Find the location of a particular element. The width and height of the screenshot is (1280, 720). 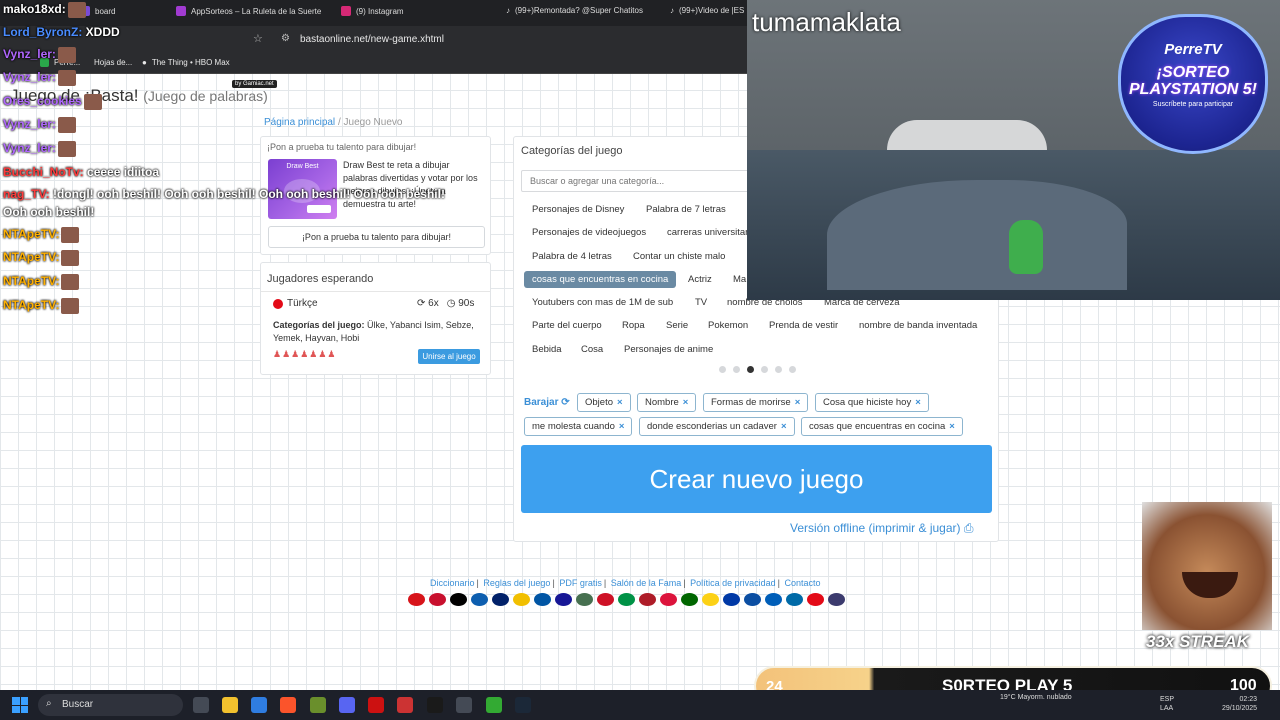

footer-link-contact: Contacto is located at coordinates (803, 583).